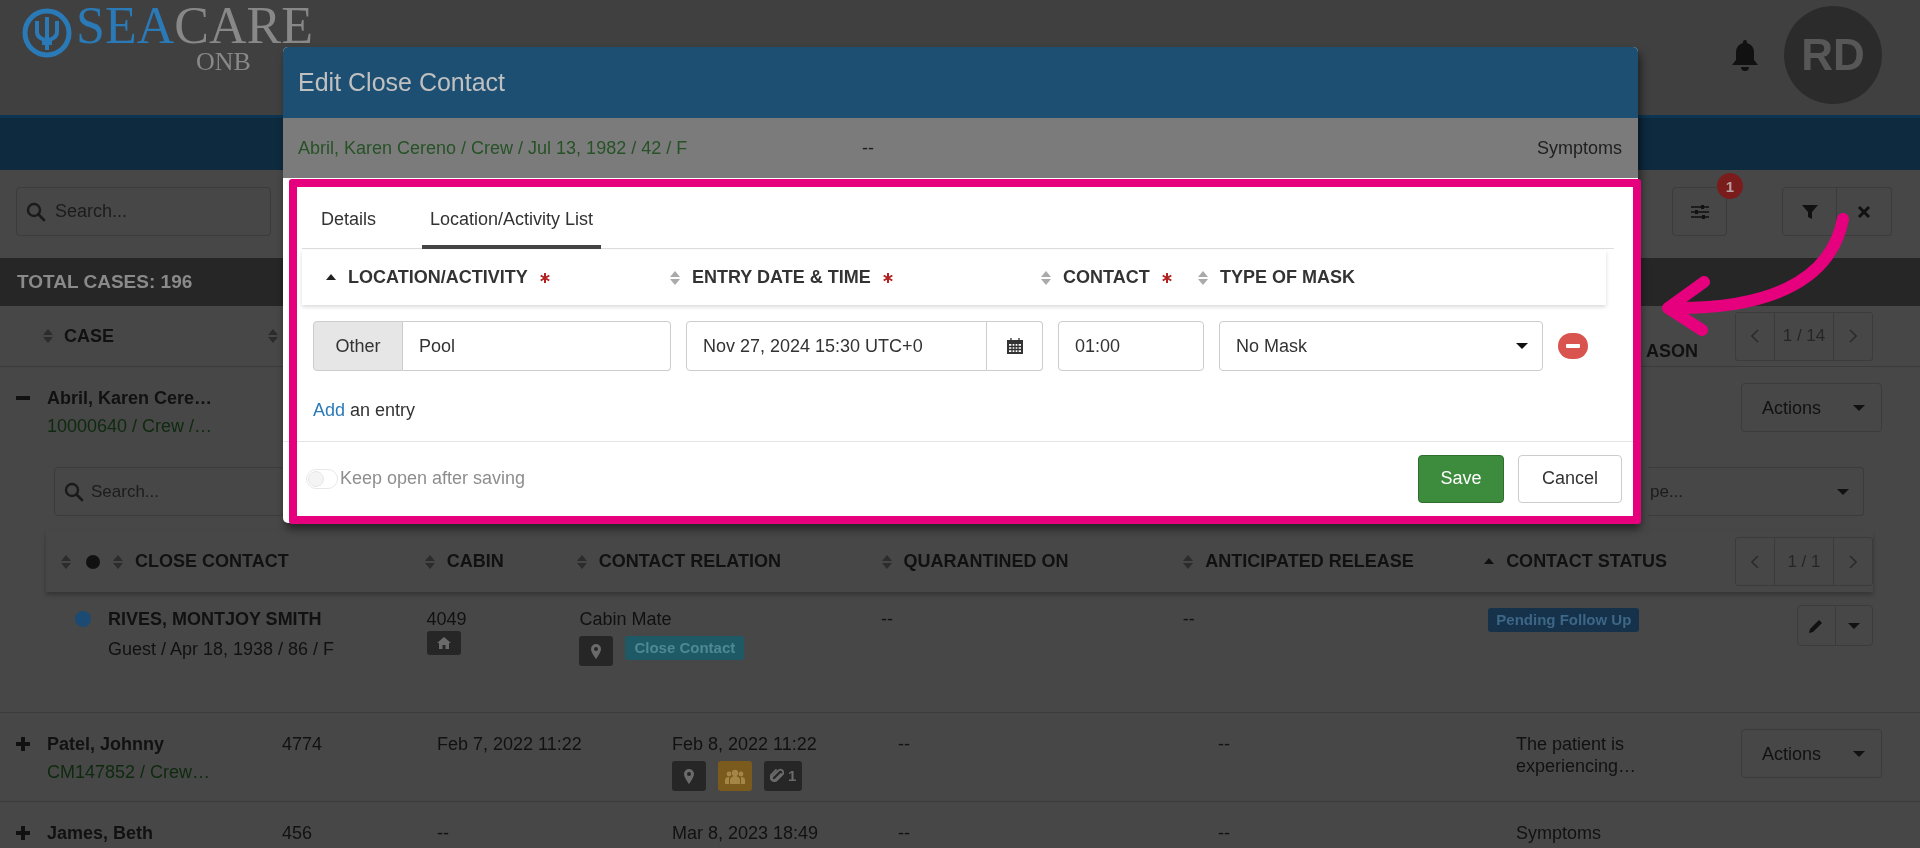  I want to click on calendar-button, so click(1015, 346).